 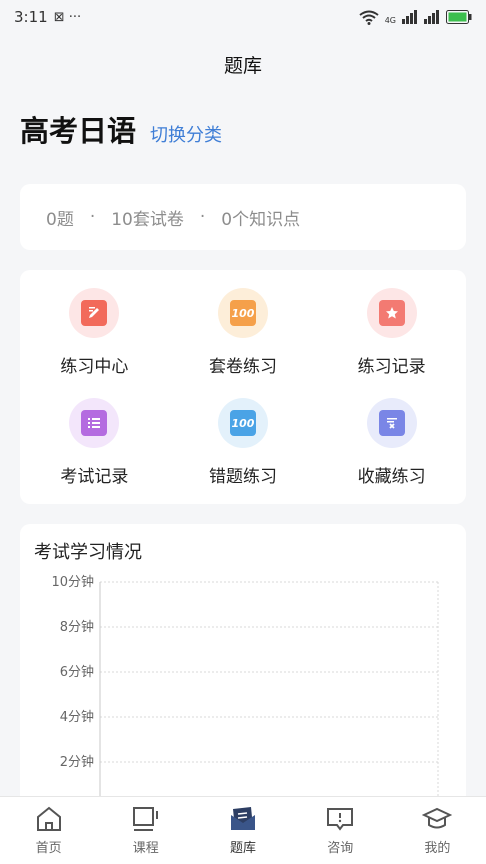 What do you see at coordinates (261, 219) in the screenshot?
I see `knowledge-point-count: 0个知识点` at bounding box center [261, 219].